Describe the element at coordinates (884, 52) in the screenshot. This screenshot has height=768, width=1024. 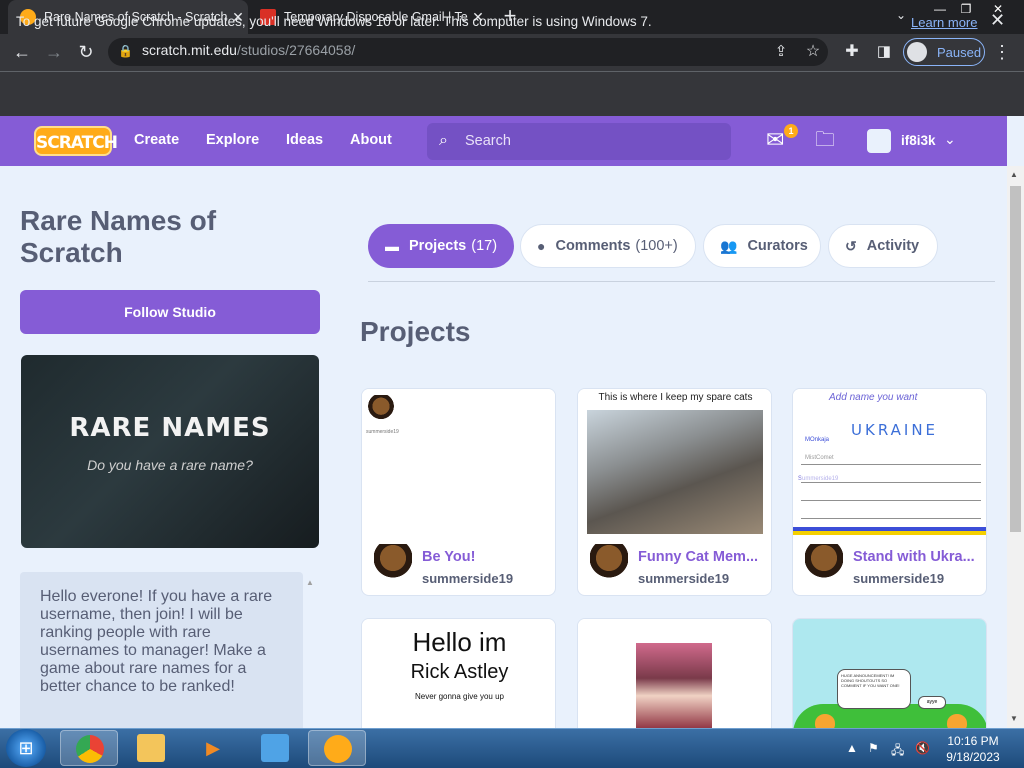
I see `side-panel-icon: ◨` at that location.